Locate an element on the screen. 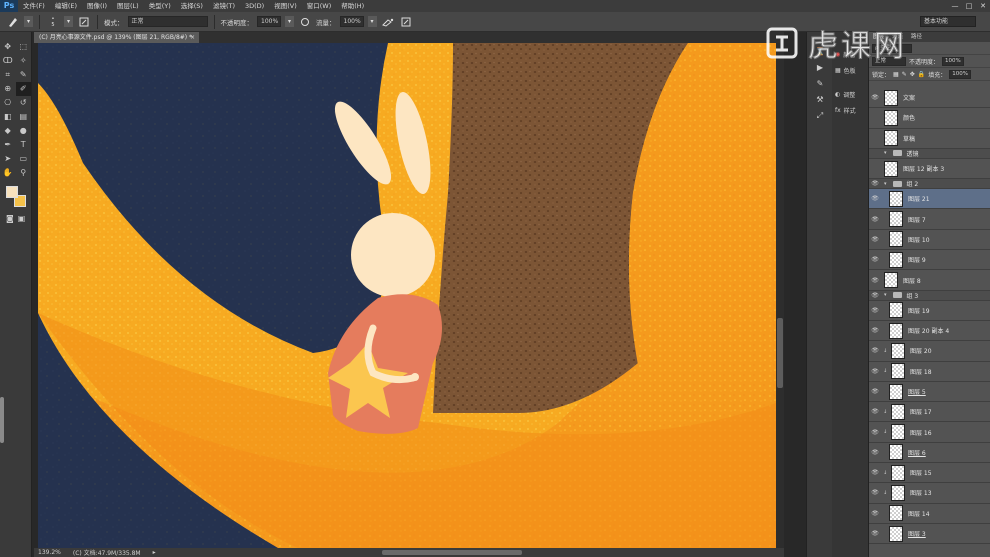  flow-input: 100% is located at coordinates (351, 21).